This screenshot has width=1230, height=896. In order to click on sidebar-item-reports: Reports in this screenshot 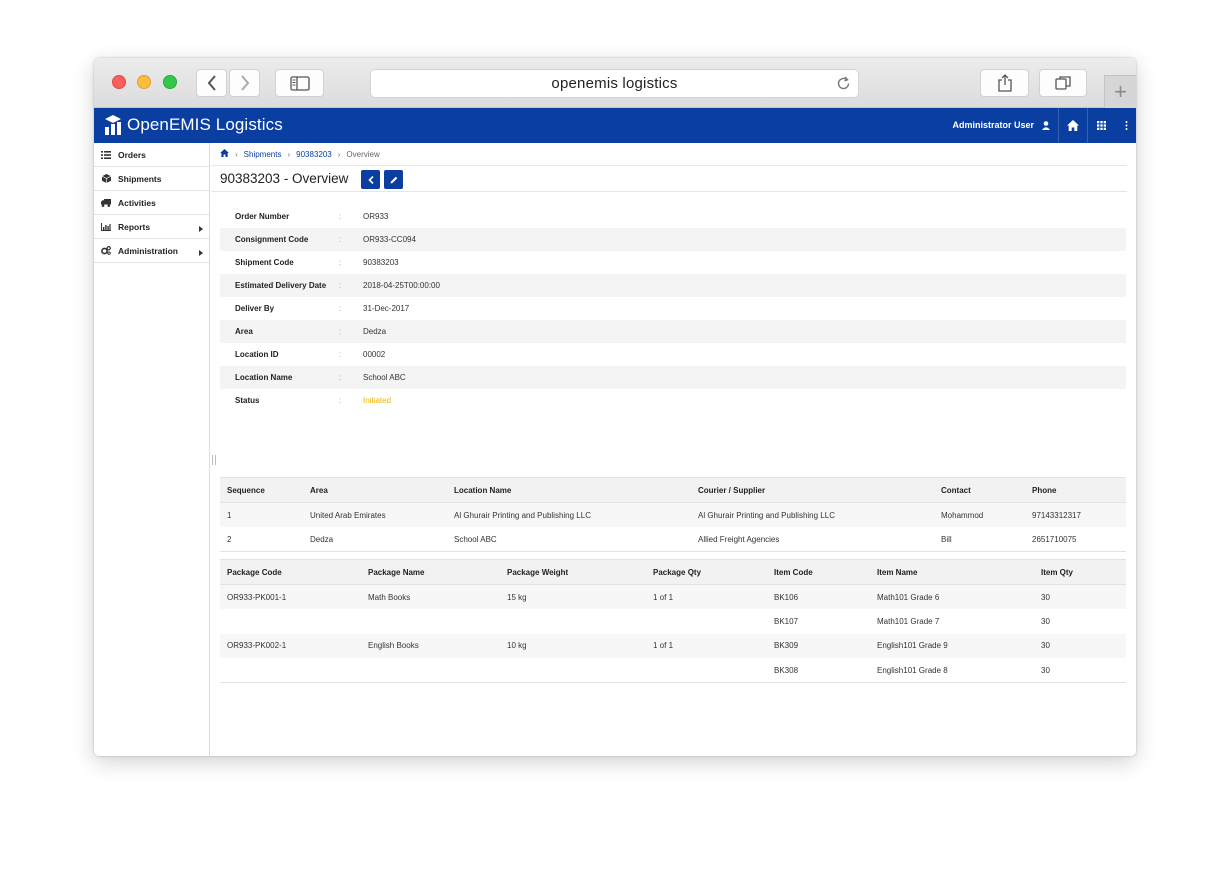, I will do `click(151, 227)`.